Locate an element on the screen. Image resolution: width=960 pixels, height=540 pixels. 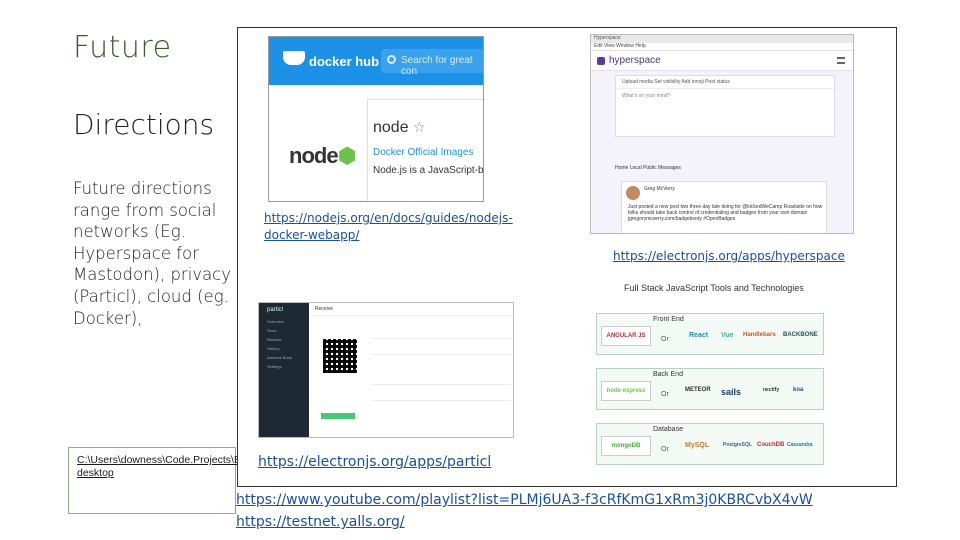
tech-item: MySQL is located at coordinates (697, 445).